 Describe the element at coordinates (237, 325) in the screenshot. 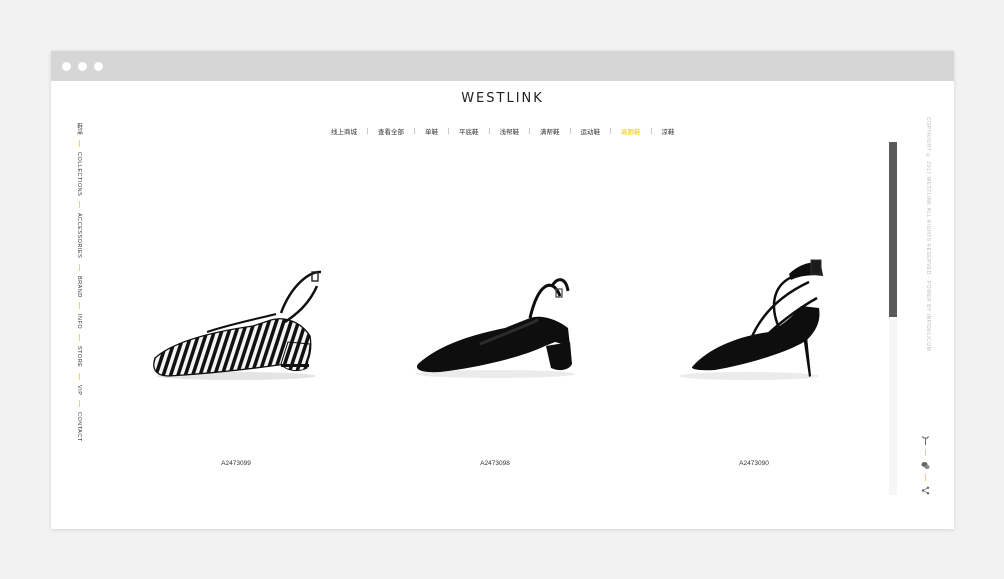

I see `zebra-slingback-shoe-image` at that location.